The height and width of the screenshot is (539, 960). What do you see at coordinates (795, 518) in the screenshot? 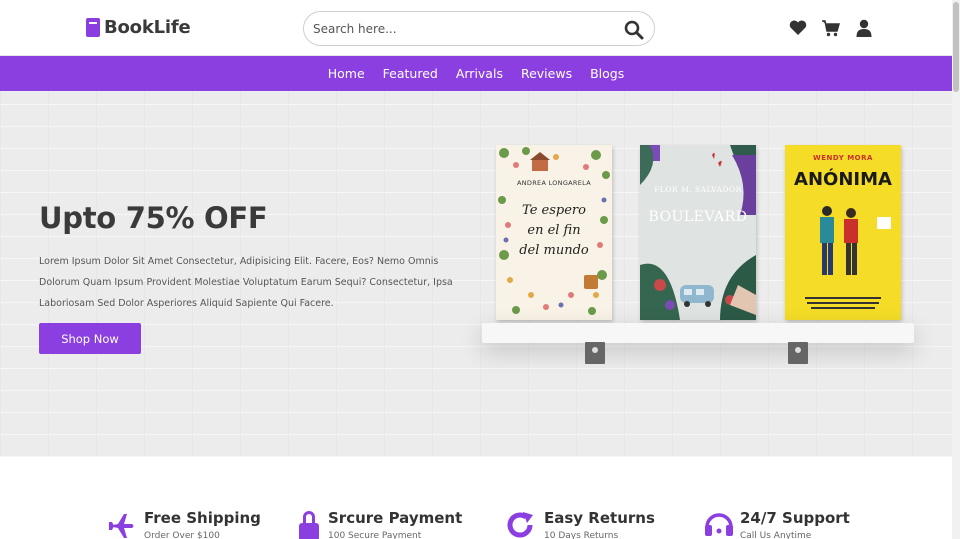
I see `feature-title: 24/7 Support` at bounding box center [795, 518].